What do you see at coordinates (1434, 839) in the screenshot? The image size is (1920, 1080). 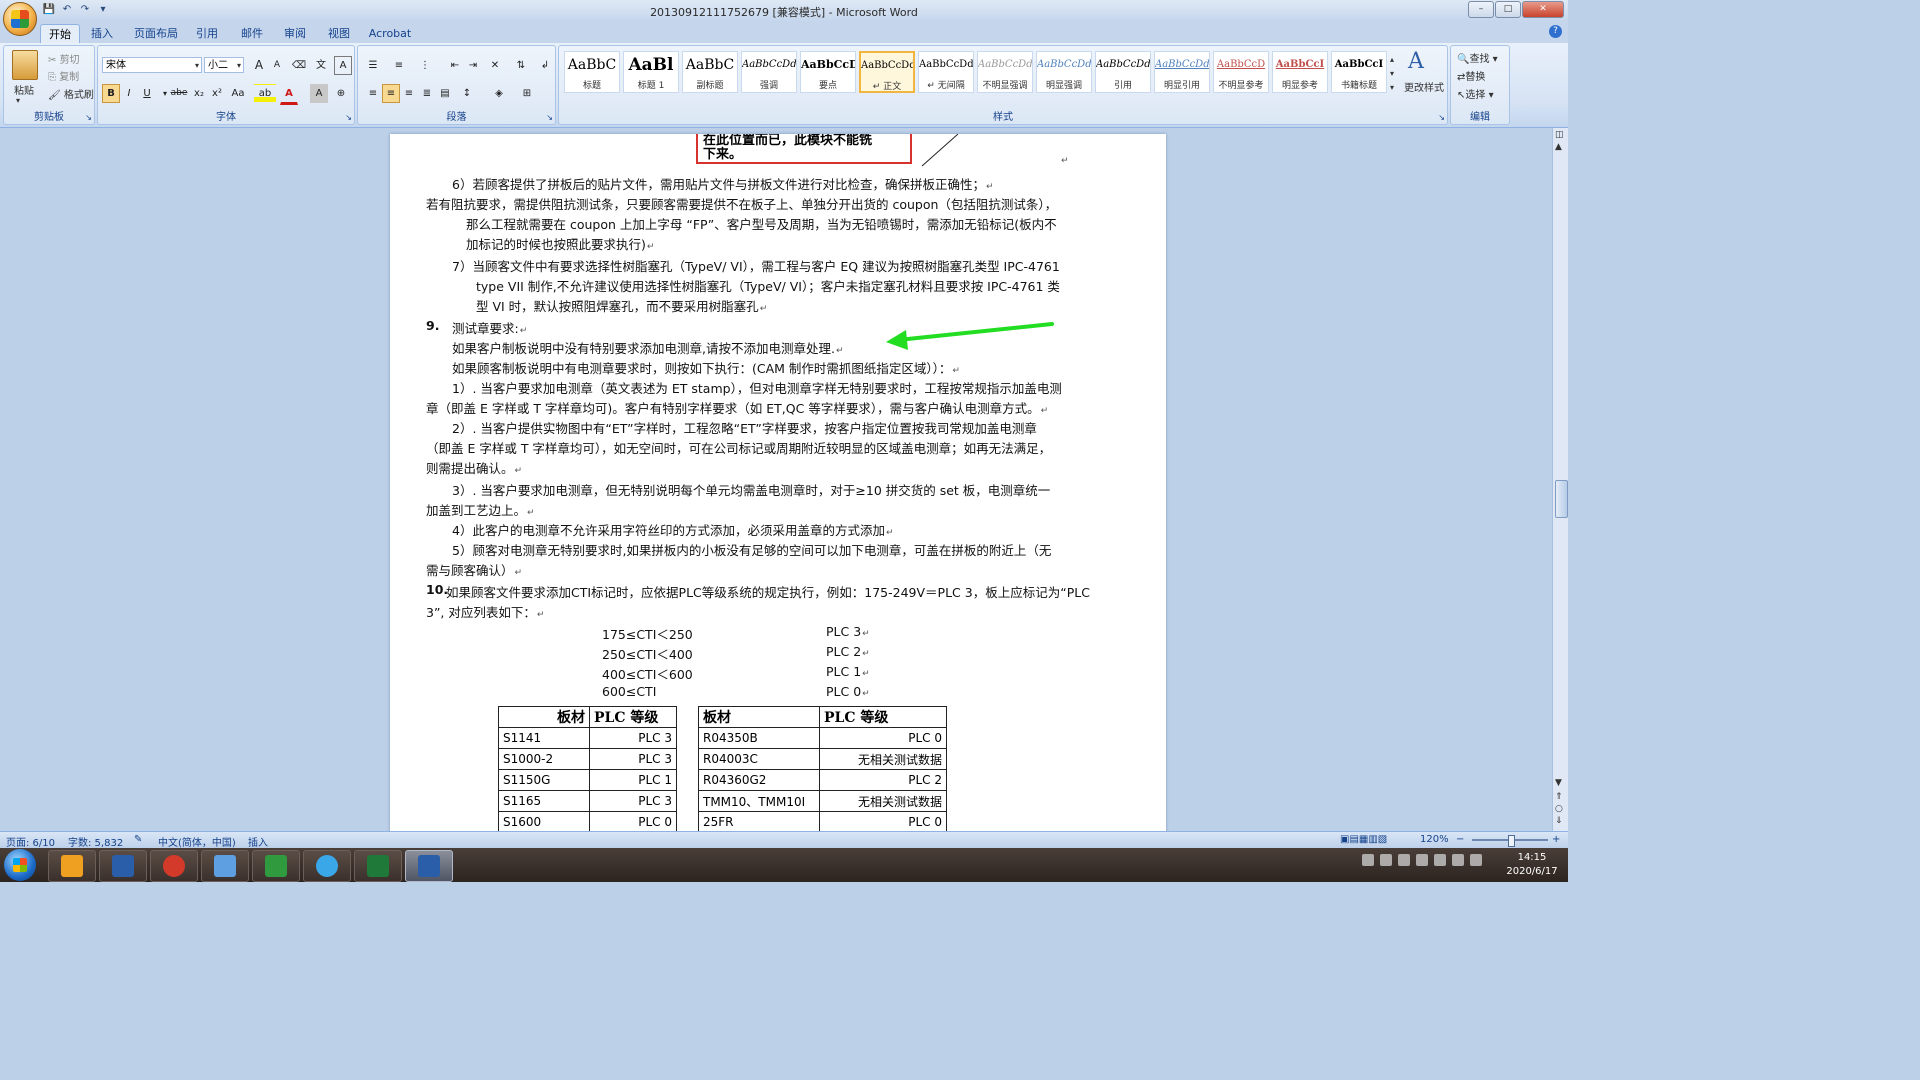 I see `zoom-level: 120%` at bounding box center [1434, 839].